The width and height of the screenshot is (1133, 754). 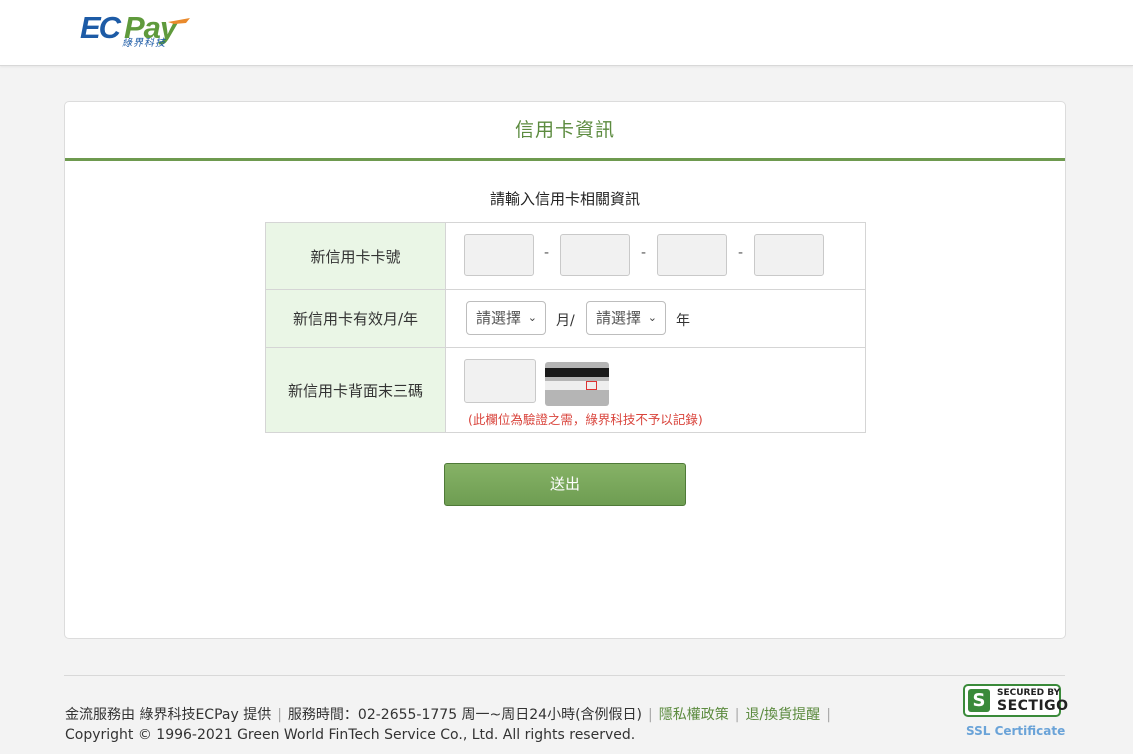 What do you see at coordinates (500, 381) in the screenshot?
I see `cvv-input` at bounding box center [500, 381].